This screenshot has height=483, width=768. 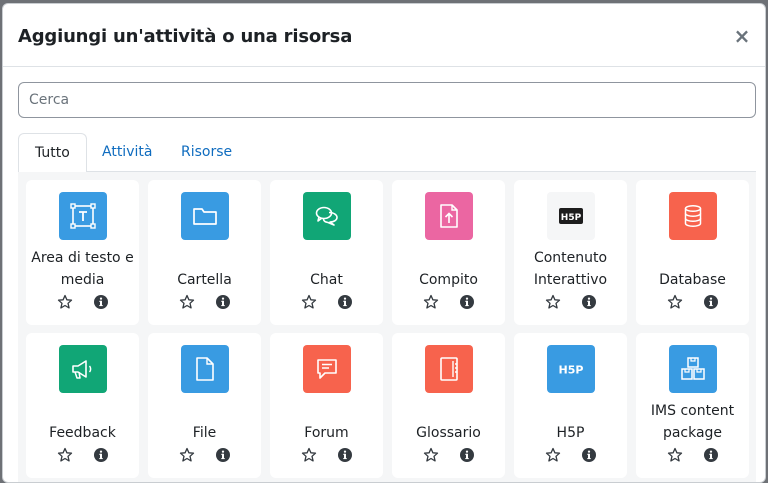 What do you see at coordinates (83, 216) in the screenshot?
I see `text-area-icon` at bounding box center [83, 216].